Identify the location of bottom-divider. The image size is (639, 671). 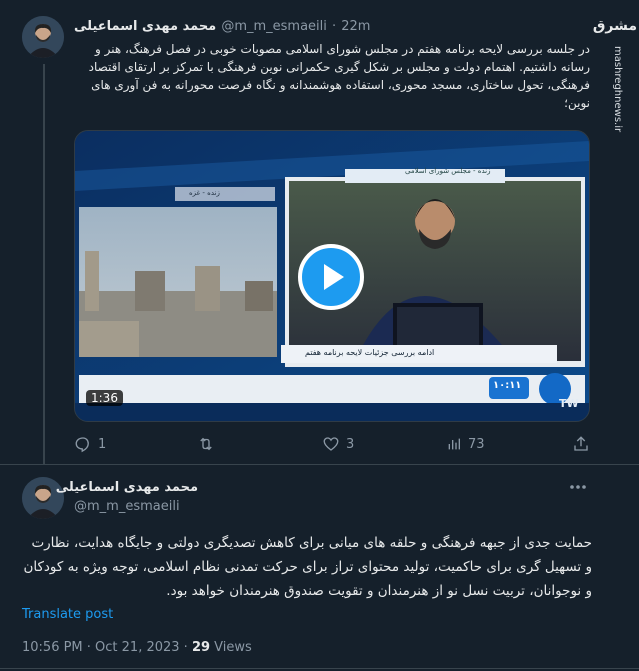
(319, 668).